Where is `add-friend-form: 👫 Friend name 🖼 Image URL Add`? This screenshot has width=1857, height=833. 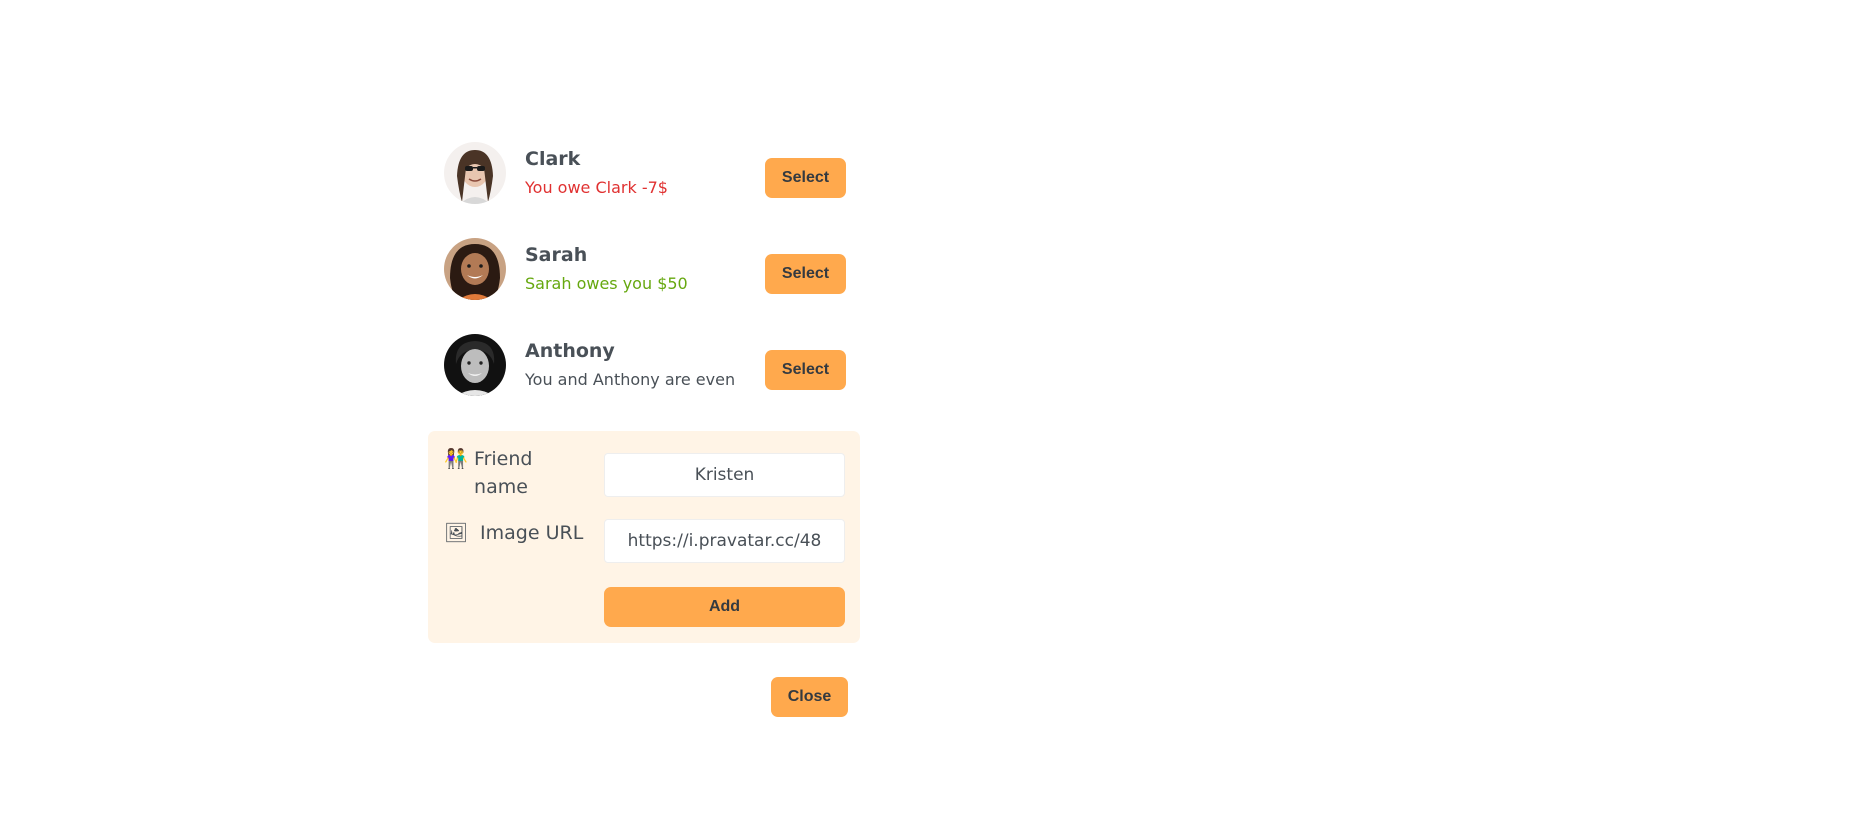 add-friend-form: 👫 Friend name 🖼 Image URL Add is located at coordinates (644, 537).